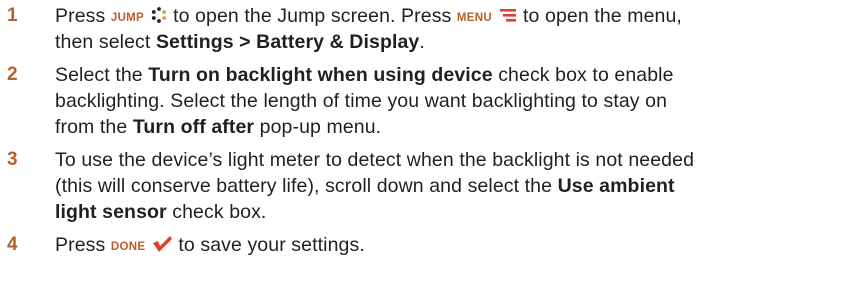 This screenshot has height=291, width=843. What do you see at coordinates (105, 42) in the screenshot?
I see `text-run: then select` at bounding box center [105, 42].